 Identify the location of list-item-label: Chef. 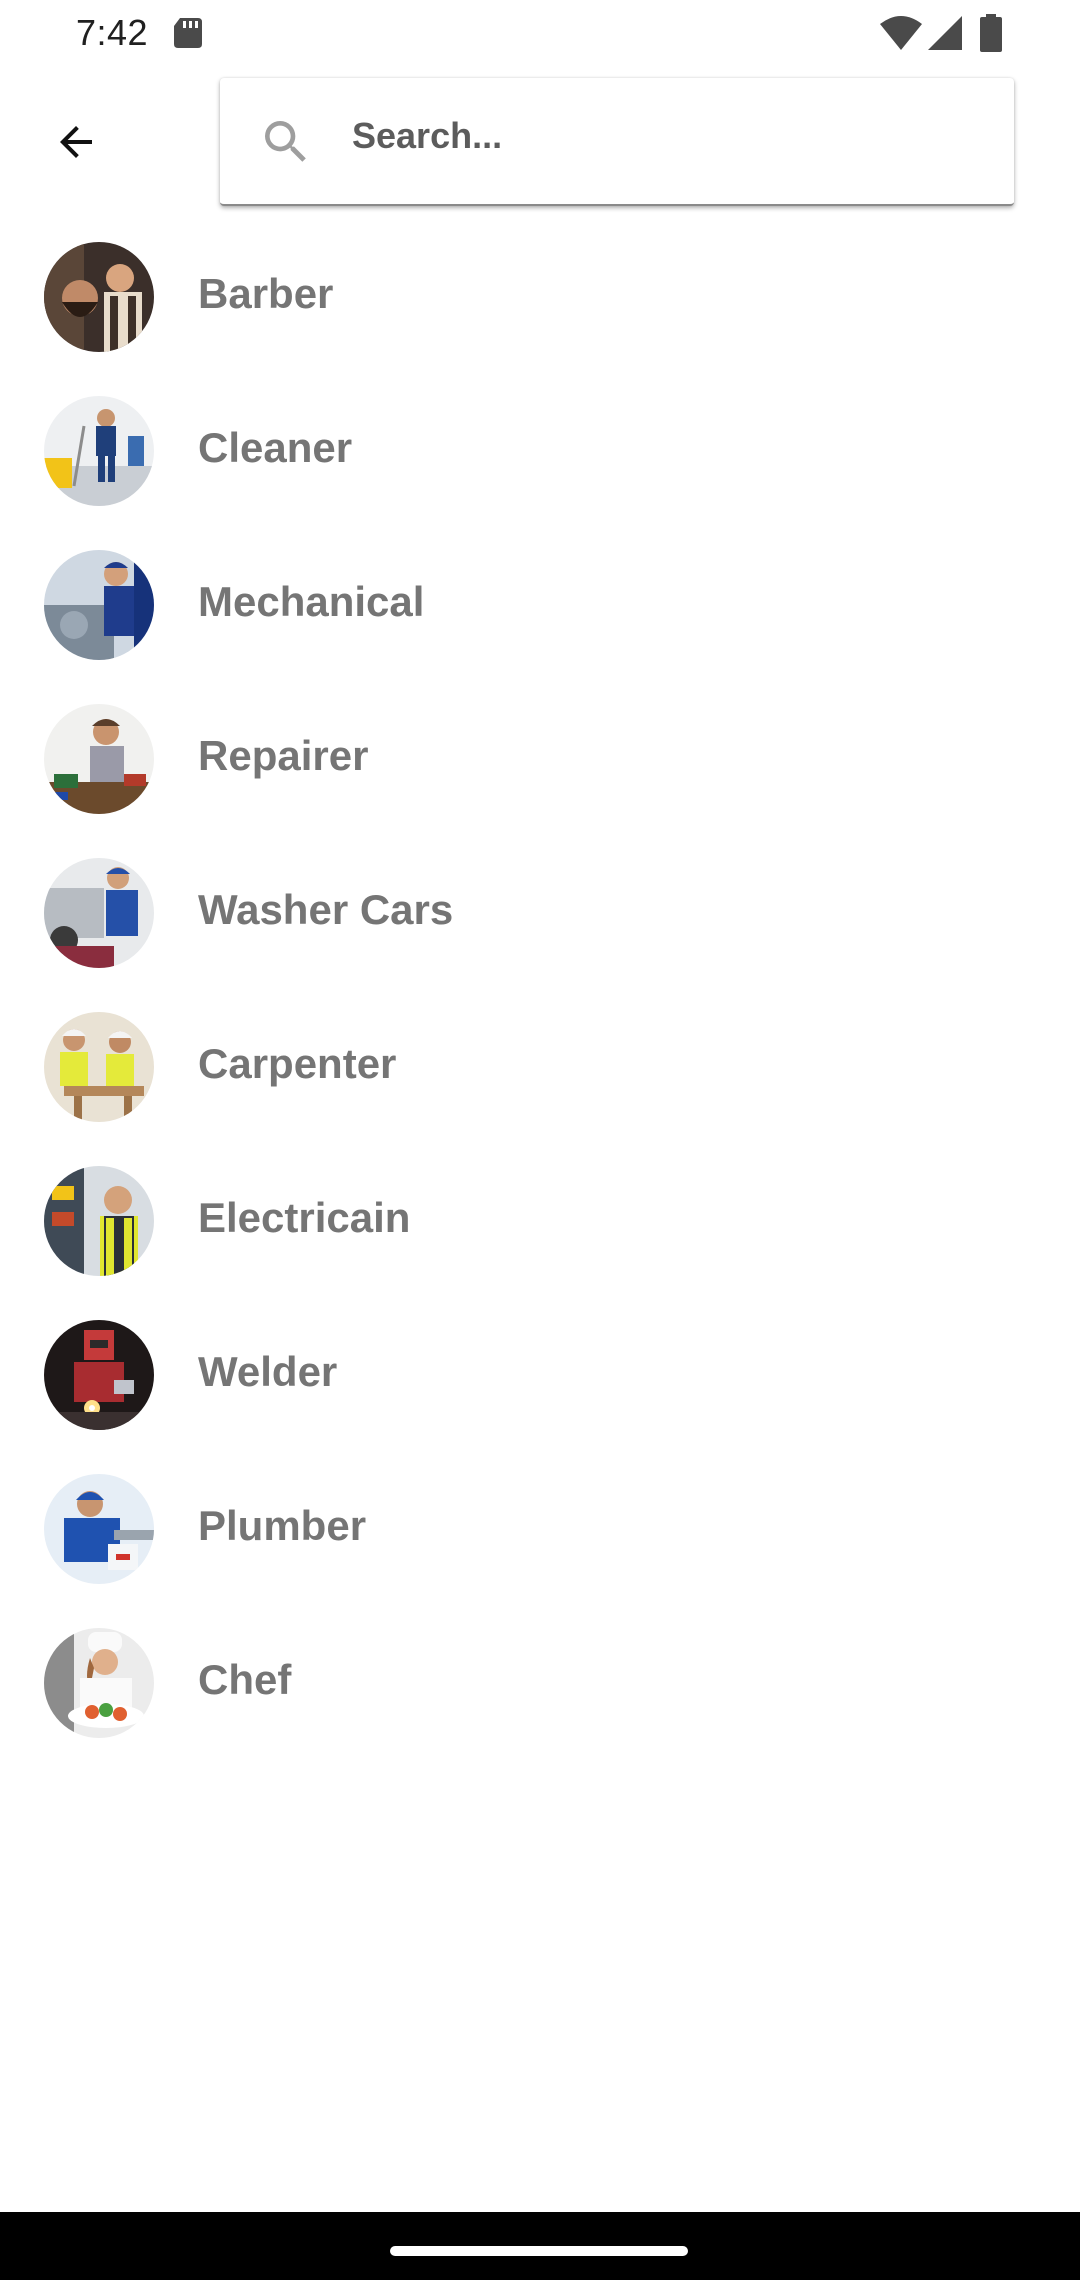
(245, 1679).